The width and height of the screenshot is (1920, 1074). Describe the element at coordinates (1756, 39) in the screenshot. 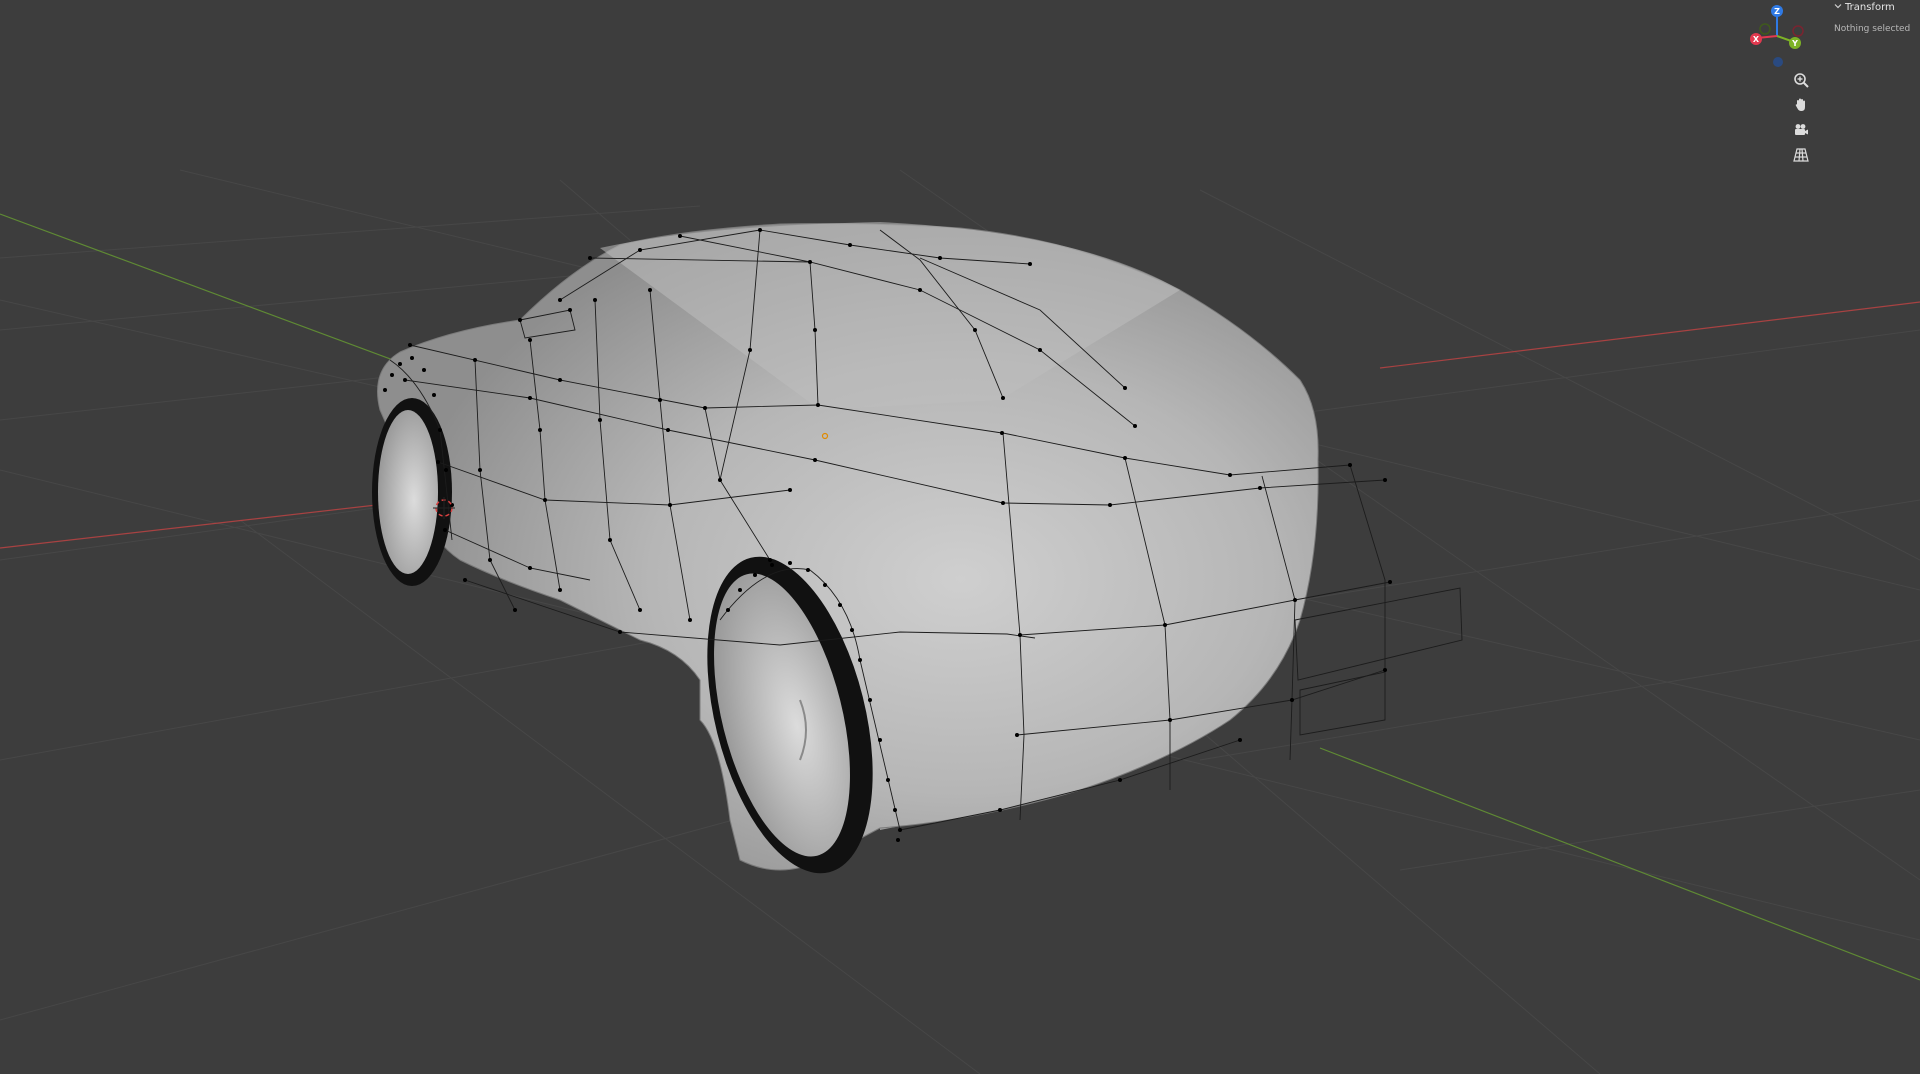

I see `svg-text: X` at that location.